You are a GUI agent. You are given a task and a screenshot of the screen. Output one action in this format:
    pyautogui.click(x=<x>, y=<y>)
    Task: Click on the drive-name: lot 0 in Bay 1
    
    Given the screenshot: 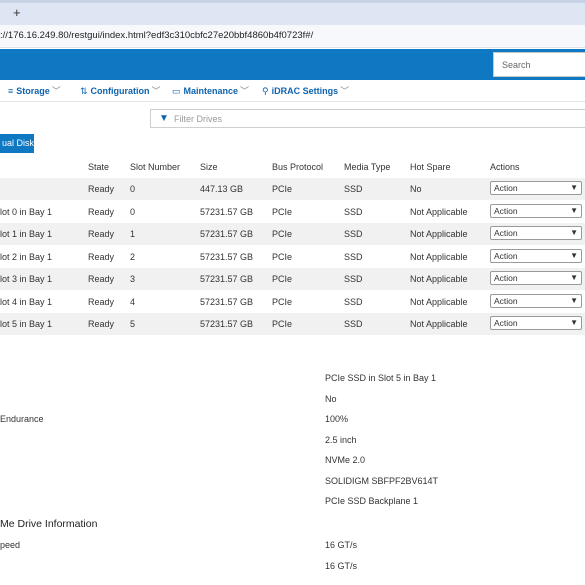 What is the action you would take?
    pyautogui.click(x=26, y=211)
    